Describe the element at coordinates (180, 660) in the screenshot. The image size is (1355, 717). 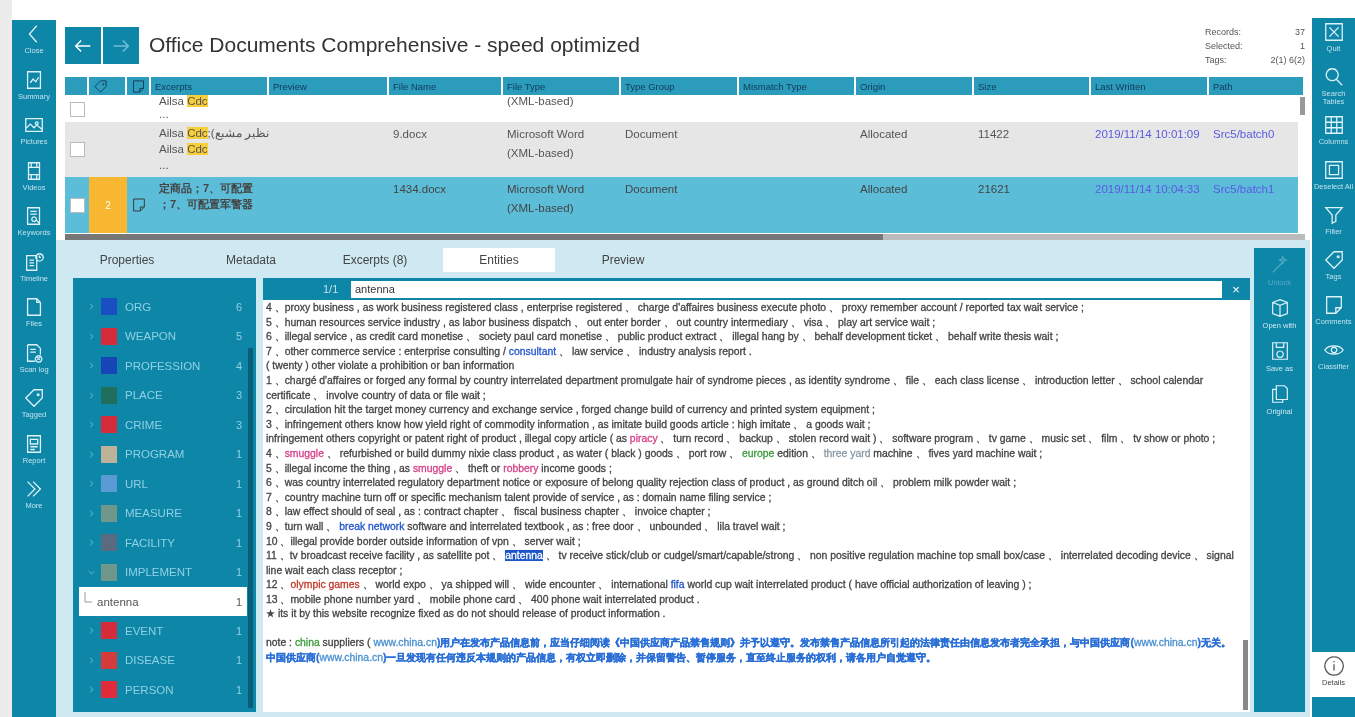
I see `entity-name: DISEASE` at that location.